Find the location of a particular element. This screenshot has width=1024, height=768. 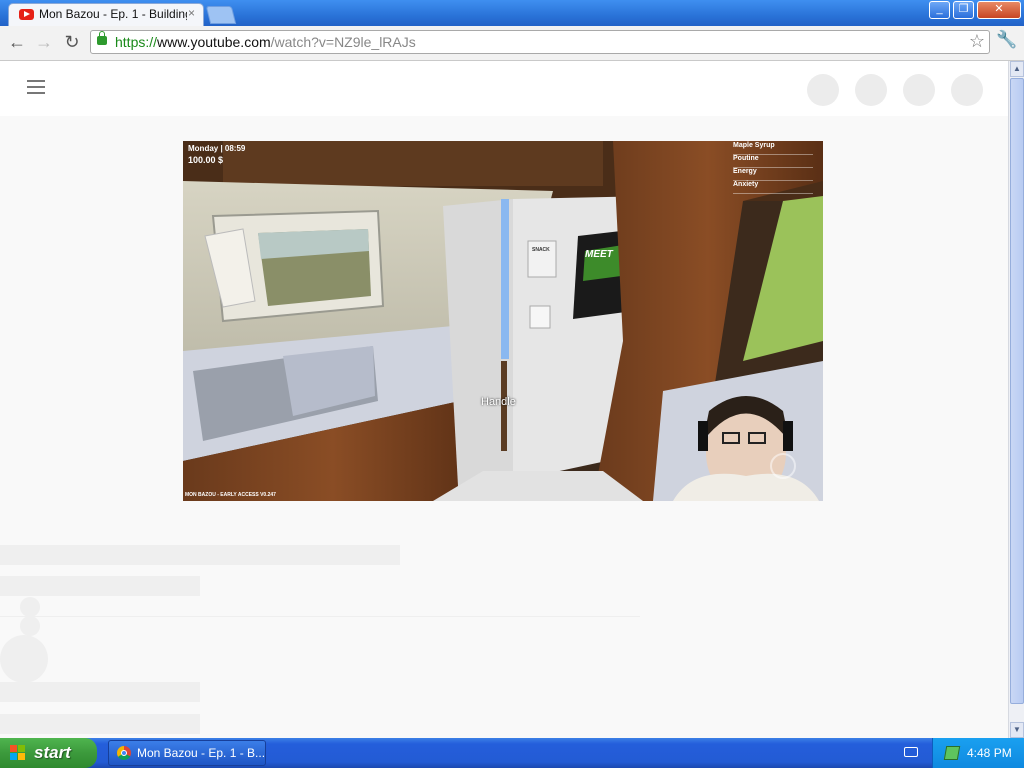

hud-day-time: Monday | 08:59 is located at coordinates (217, 148).